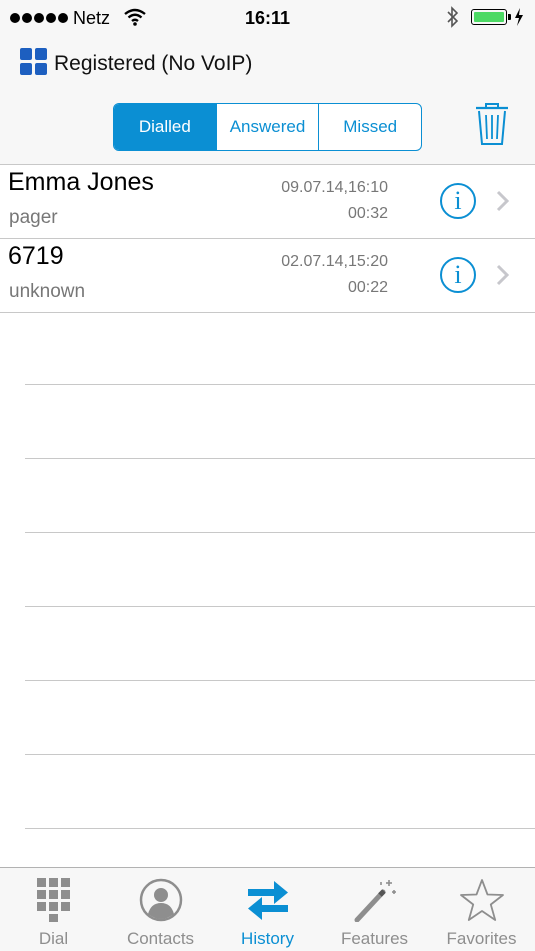 Image resolution: width=535 pixels, height=951 pixels. Describe the element at coordinates (153, 63) in the screenshot. I see `registration-status-text: Registered (No VoIP)` at that location.